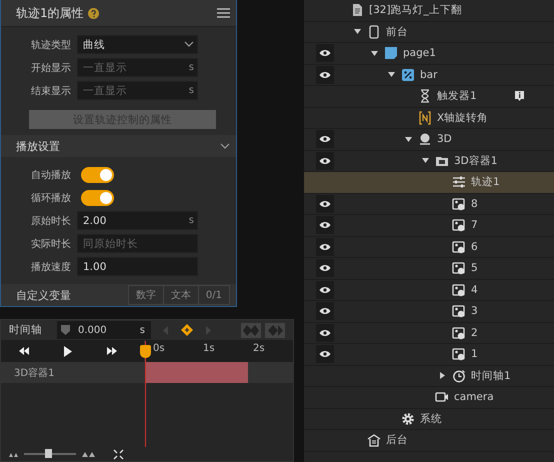 The width and height of the screenshot is (554, 462). Describe the element at coordinates (429, 269) in the screenshot. I see `tree-row: 5` at that location.